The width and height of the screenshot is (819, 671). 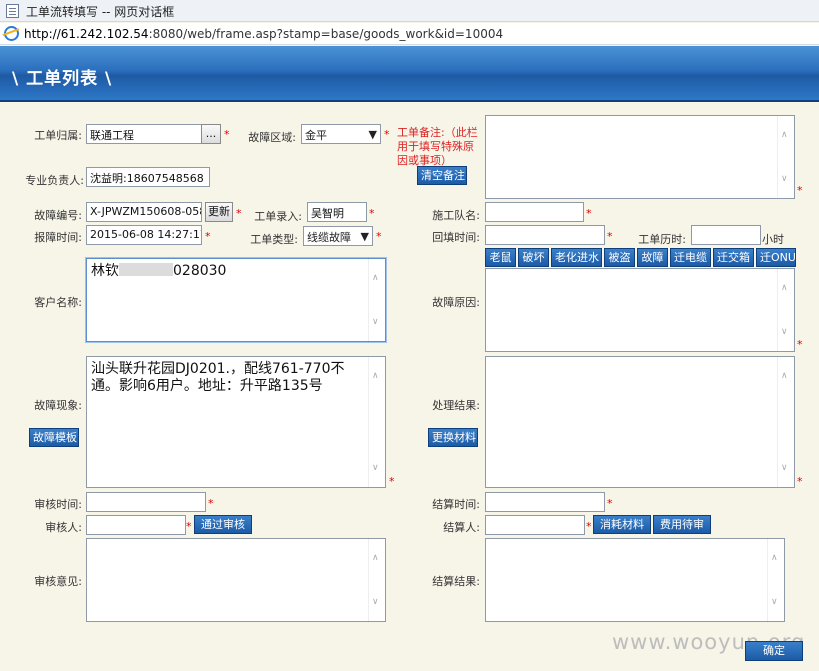 What do you see at coordinates (682, 524) in the screenshot?
I see `cost-pending-button: 费用待审` at bounding box center [682, 524].